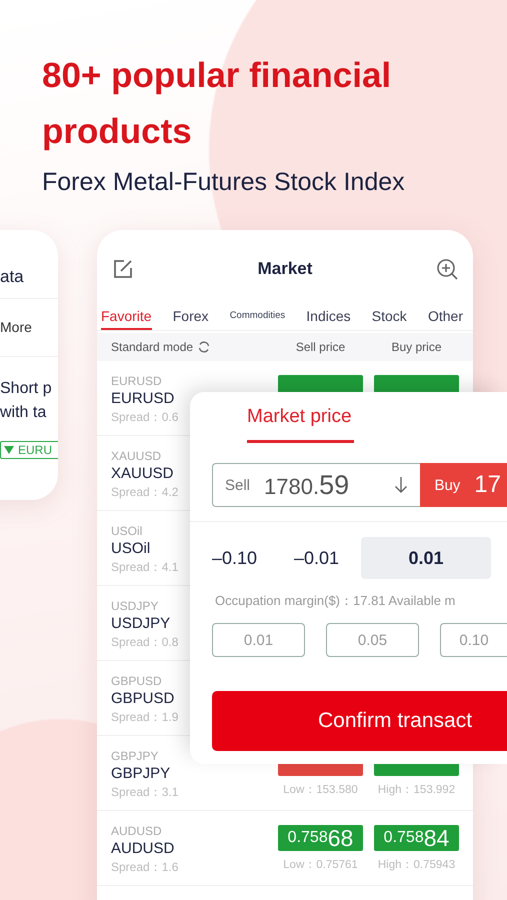 This screenshot has height=900, width=507. I want to click on spread-text: Spread：0.6, so click(144, 417).